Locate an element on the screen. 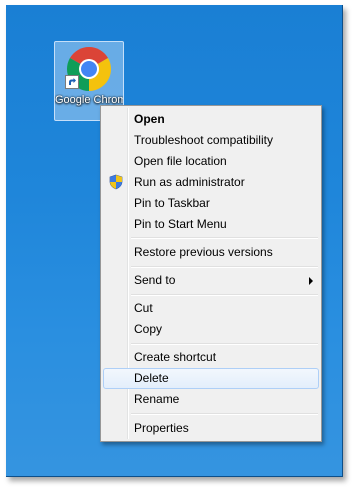 The width and height of the screenshot is (355, 487). menu-item-properties: Properties is located at coordinates (211, 428).